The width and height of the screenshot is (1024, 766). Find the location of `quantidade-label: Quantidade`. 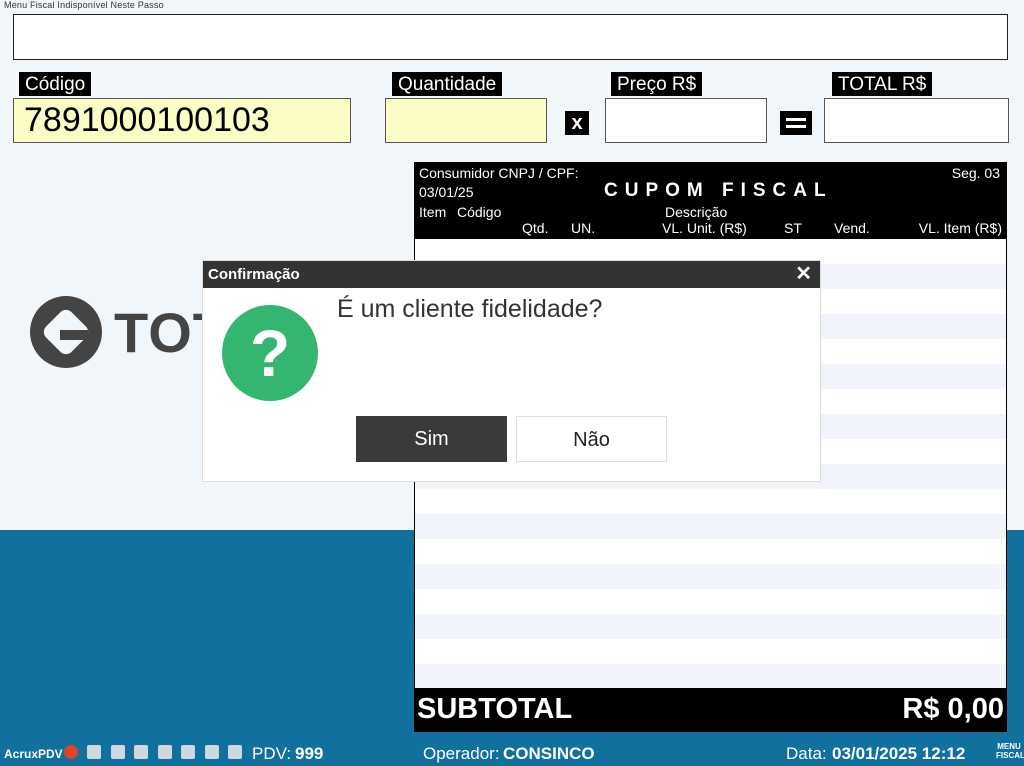

quantidade-label: Quantidade is located at coordinates (447, 84).